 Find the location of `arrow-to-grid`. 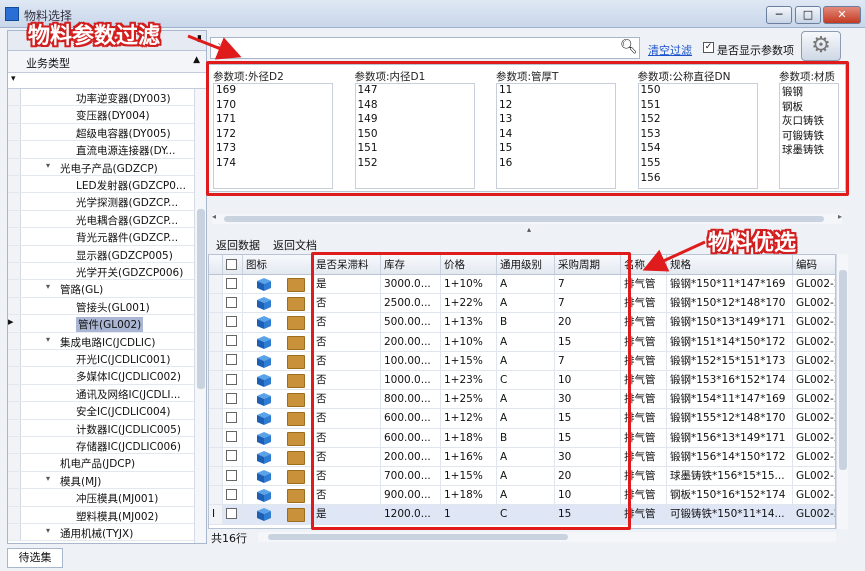

arrow-to-grid is located at coordinates (674, 256).